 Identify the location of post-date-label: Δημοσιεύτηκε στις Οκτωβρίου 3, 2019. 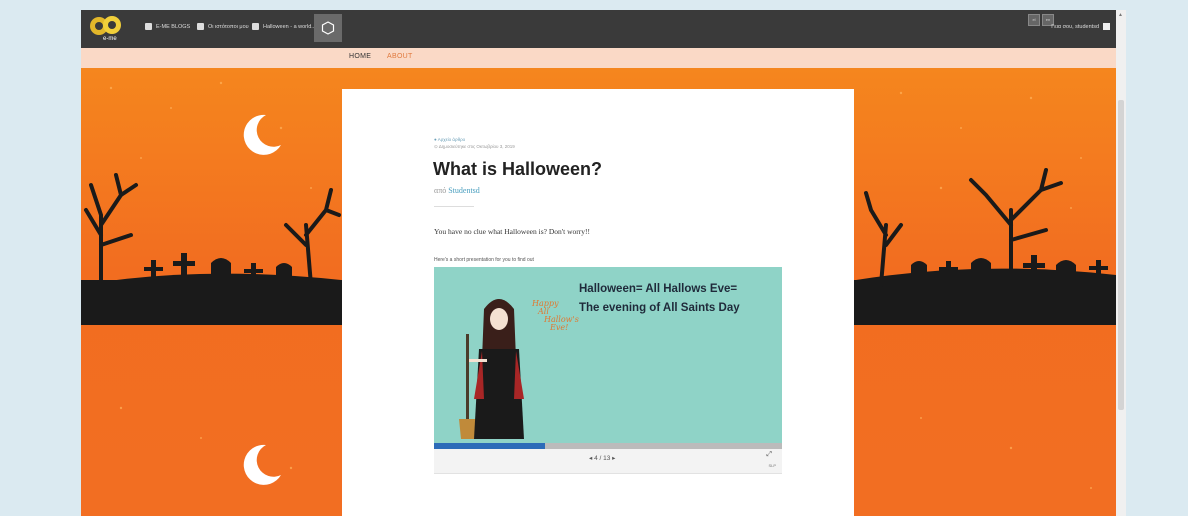
(476, 146).